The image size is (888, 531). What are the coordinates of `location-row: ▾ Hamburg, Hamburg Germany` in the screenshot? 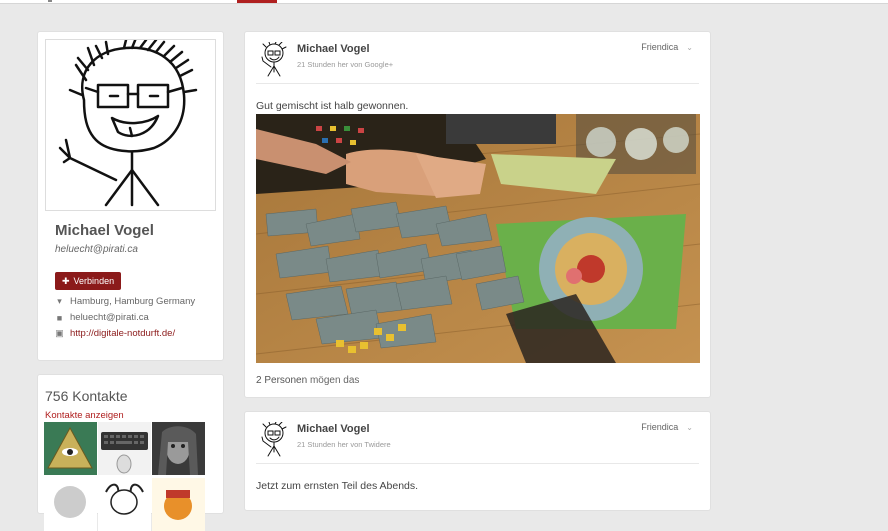 It's located at (125, 301).